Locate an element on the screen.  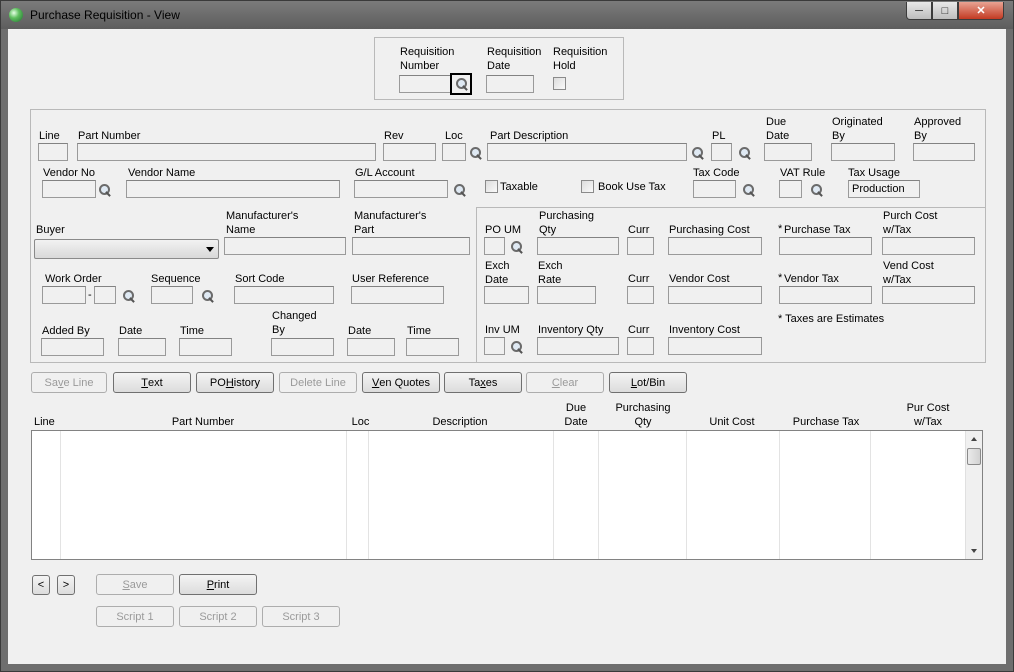
work-order-suffix-input is located at coordinates (105, 295).